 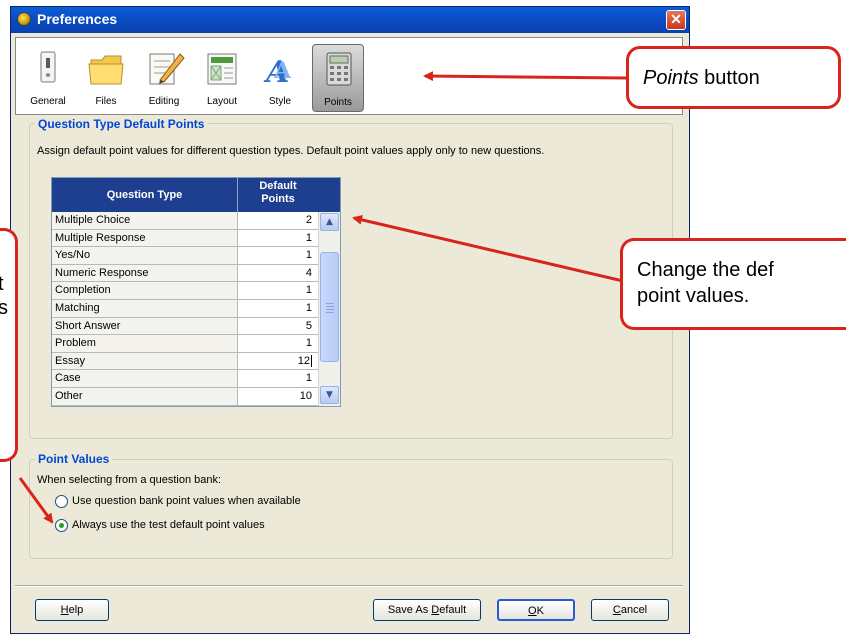 What do you see at coordinates (4, 308) in the screenshot?
I see `callout-left-line2: s` at bounding box center [4, 308].